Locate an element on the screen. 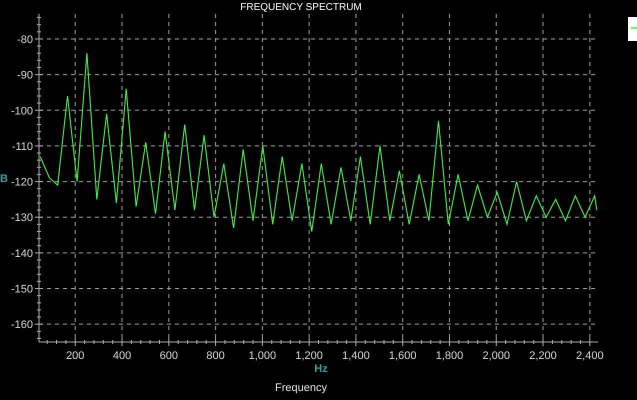 This screenshot has width=637, height=400. x-tick-label: 1,600 is located at coordinates (402, 356).